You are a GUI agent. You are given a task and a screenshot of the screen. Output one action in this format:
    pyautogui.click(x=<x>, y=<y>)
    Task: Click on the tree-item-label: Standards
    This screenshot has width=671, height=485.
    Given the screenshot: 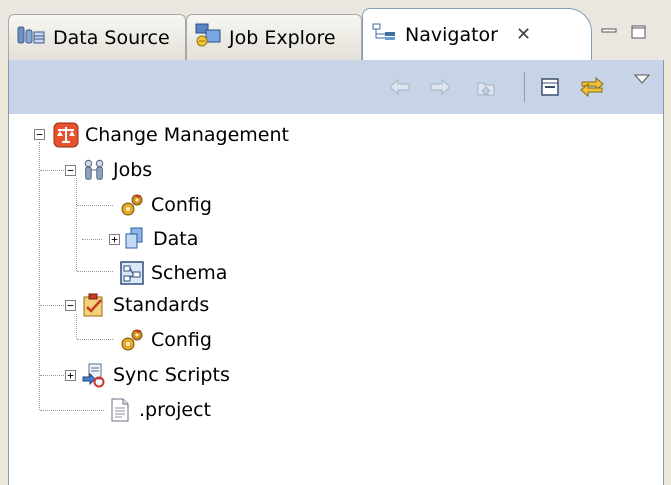 What is the action you would take?
    pyautogui.click(x=161, y=305)
    